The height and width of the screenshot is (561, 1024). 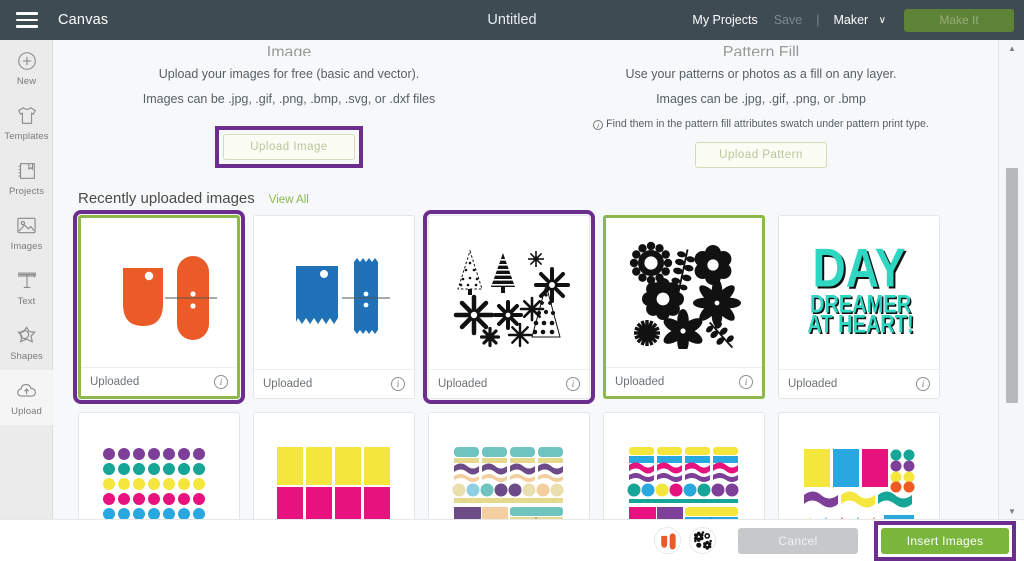 I want to click on sidebar-item-upload: Upload, so click(x=26, y=397).